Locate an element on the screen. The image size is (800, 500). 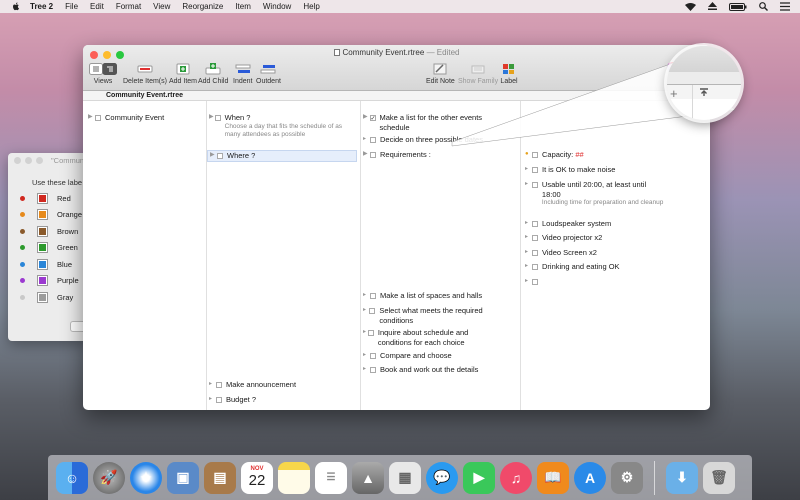
menu-help: Help is located at coordinates (311, 6).